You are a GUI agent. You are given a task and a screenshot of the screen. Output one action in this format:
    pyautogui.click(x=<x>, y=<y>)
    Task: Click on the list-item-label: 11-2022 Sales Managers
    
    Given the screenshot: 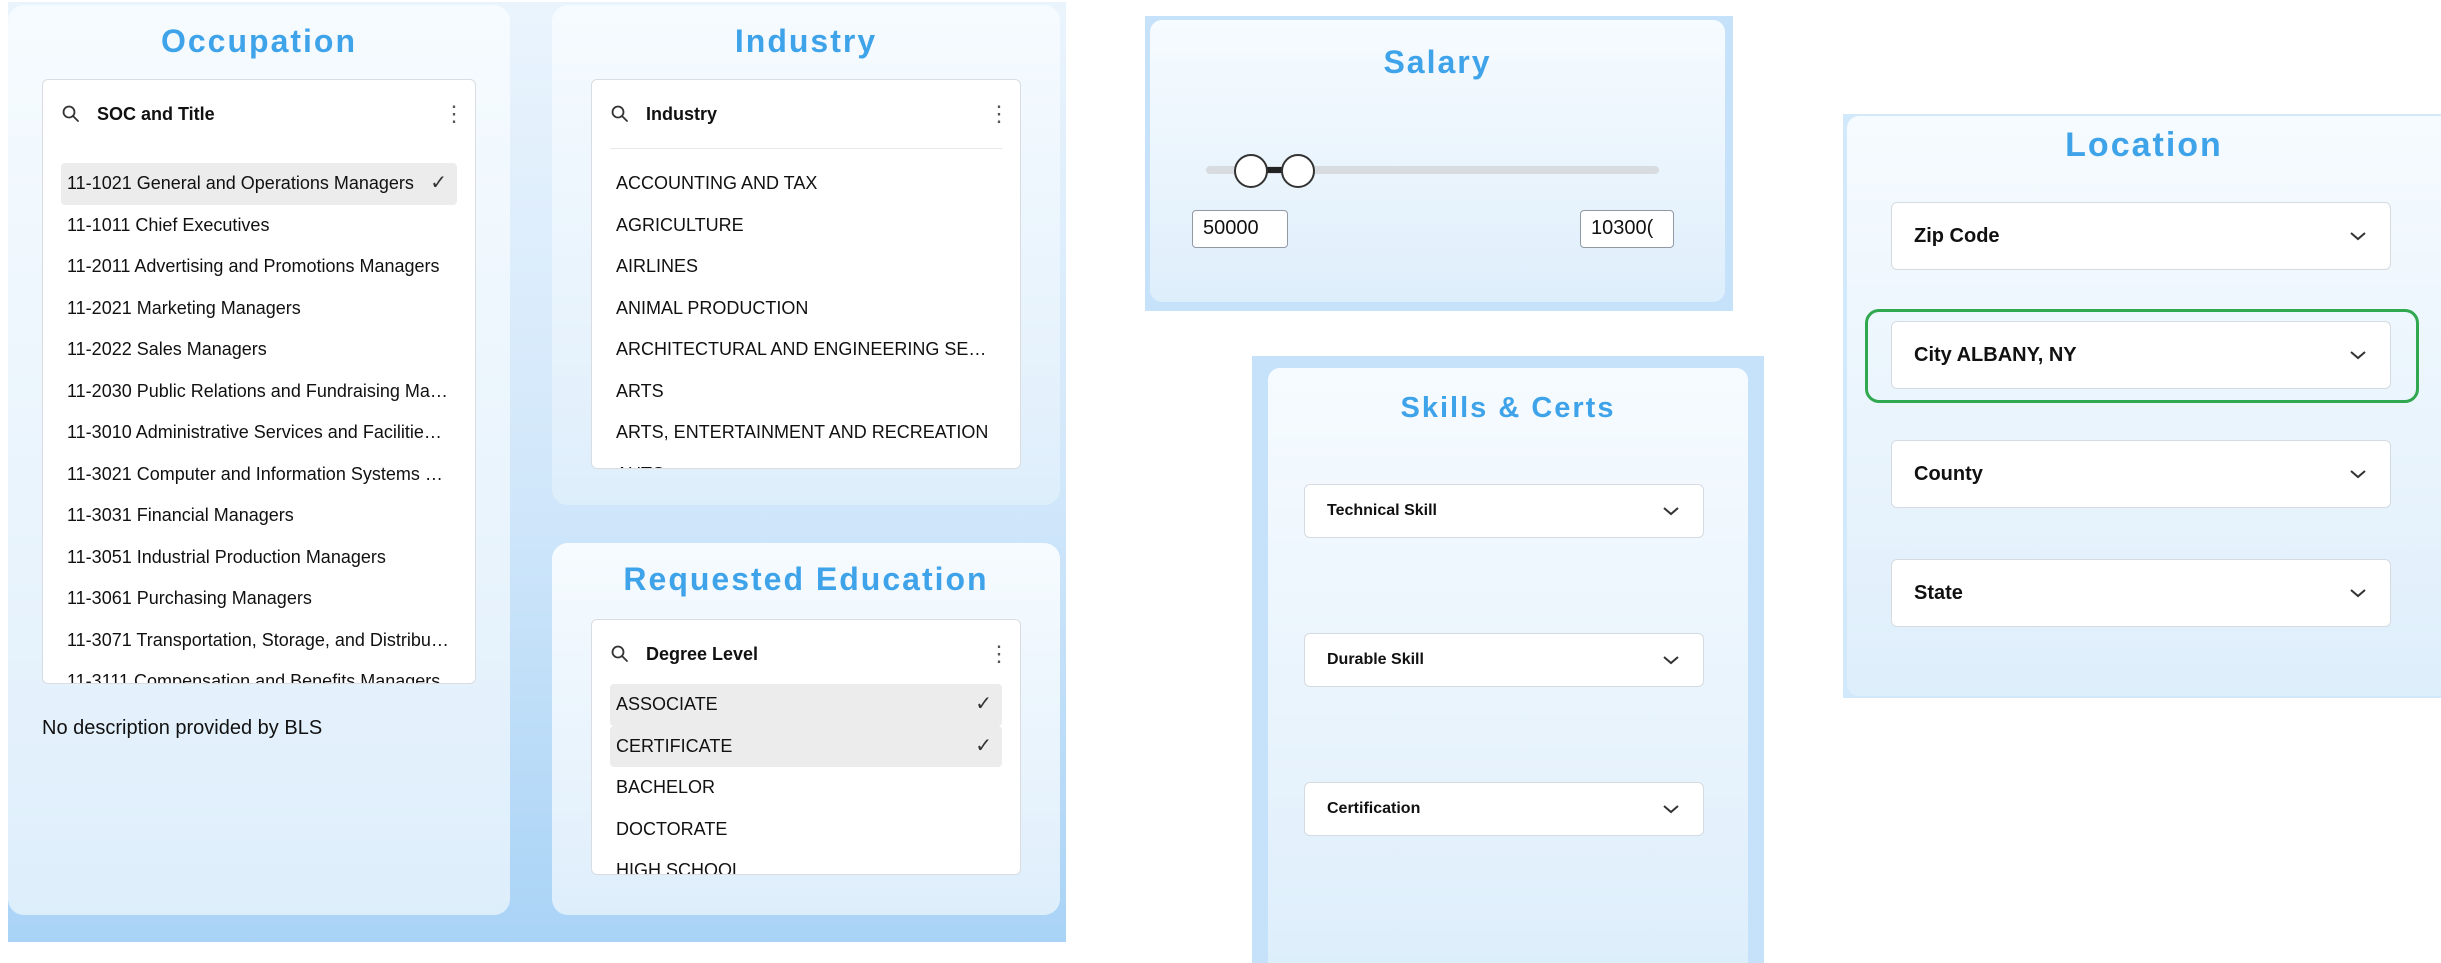 What is the action you would take?
    pyautogui.click(x=167, y=349)
    